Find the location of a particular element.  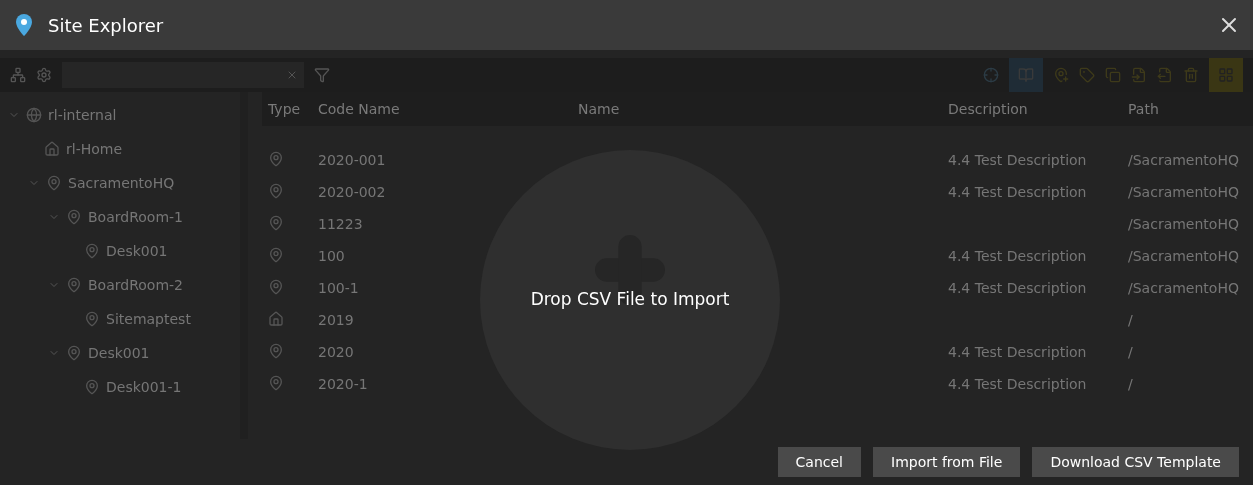

crosshair-icon is located at coordinates (991, 75).